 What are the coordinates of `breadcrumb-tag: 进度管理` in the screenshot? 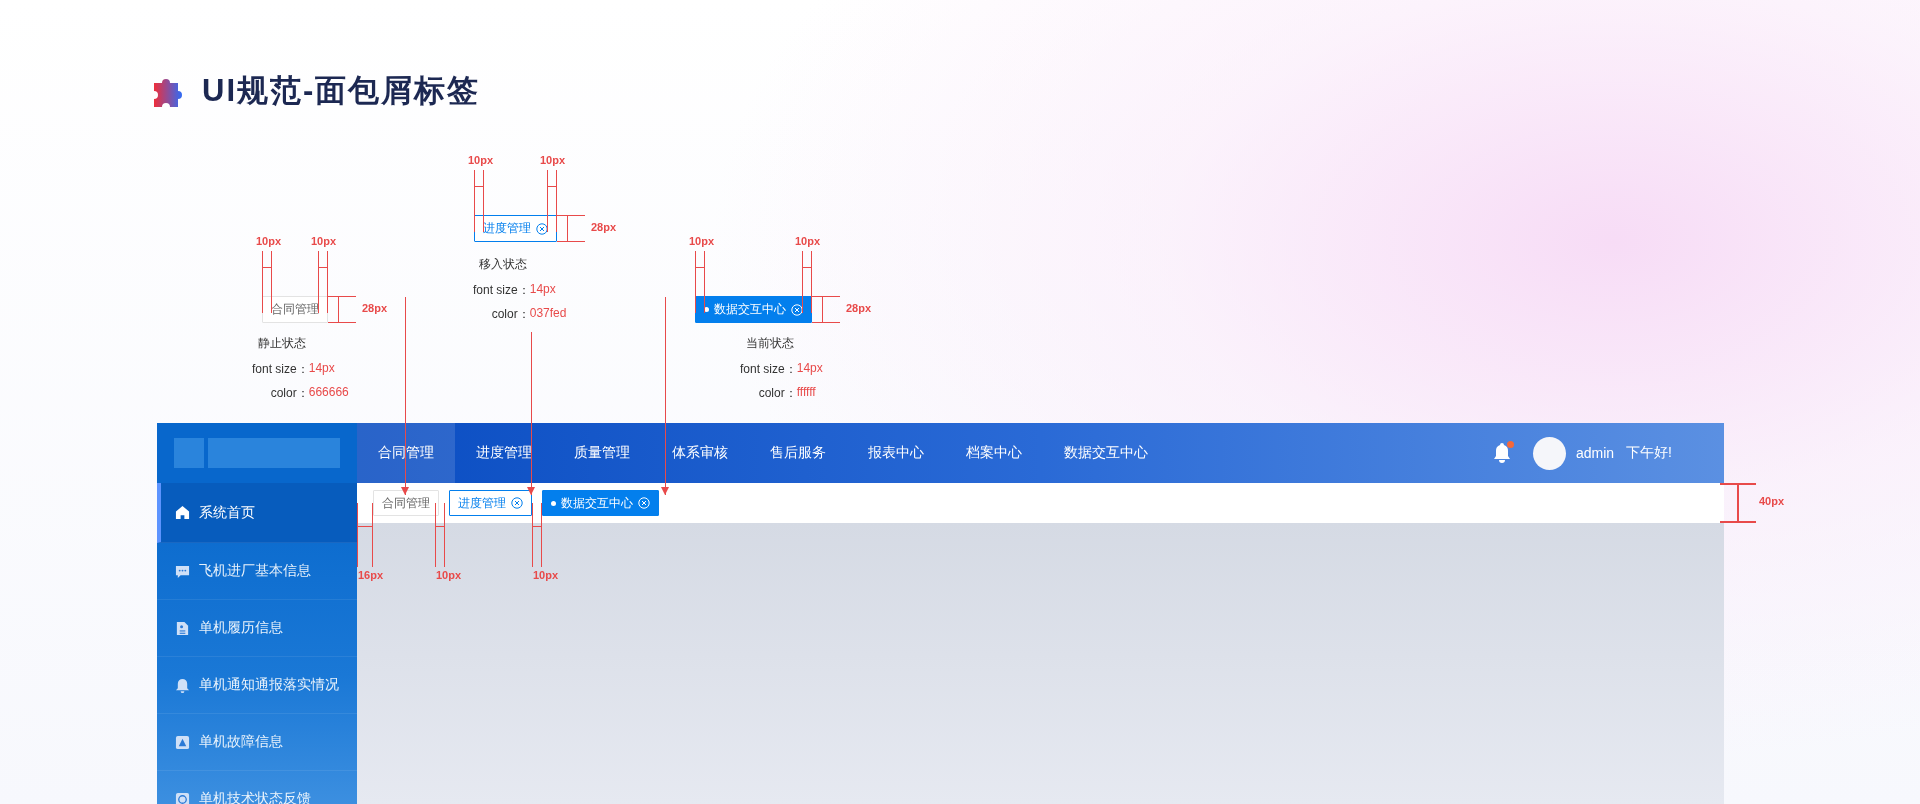 It's located at (490, 503).